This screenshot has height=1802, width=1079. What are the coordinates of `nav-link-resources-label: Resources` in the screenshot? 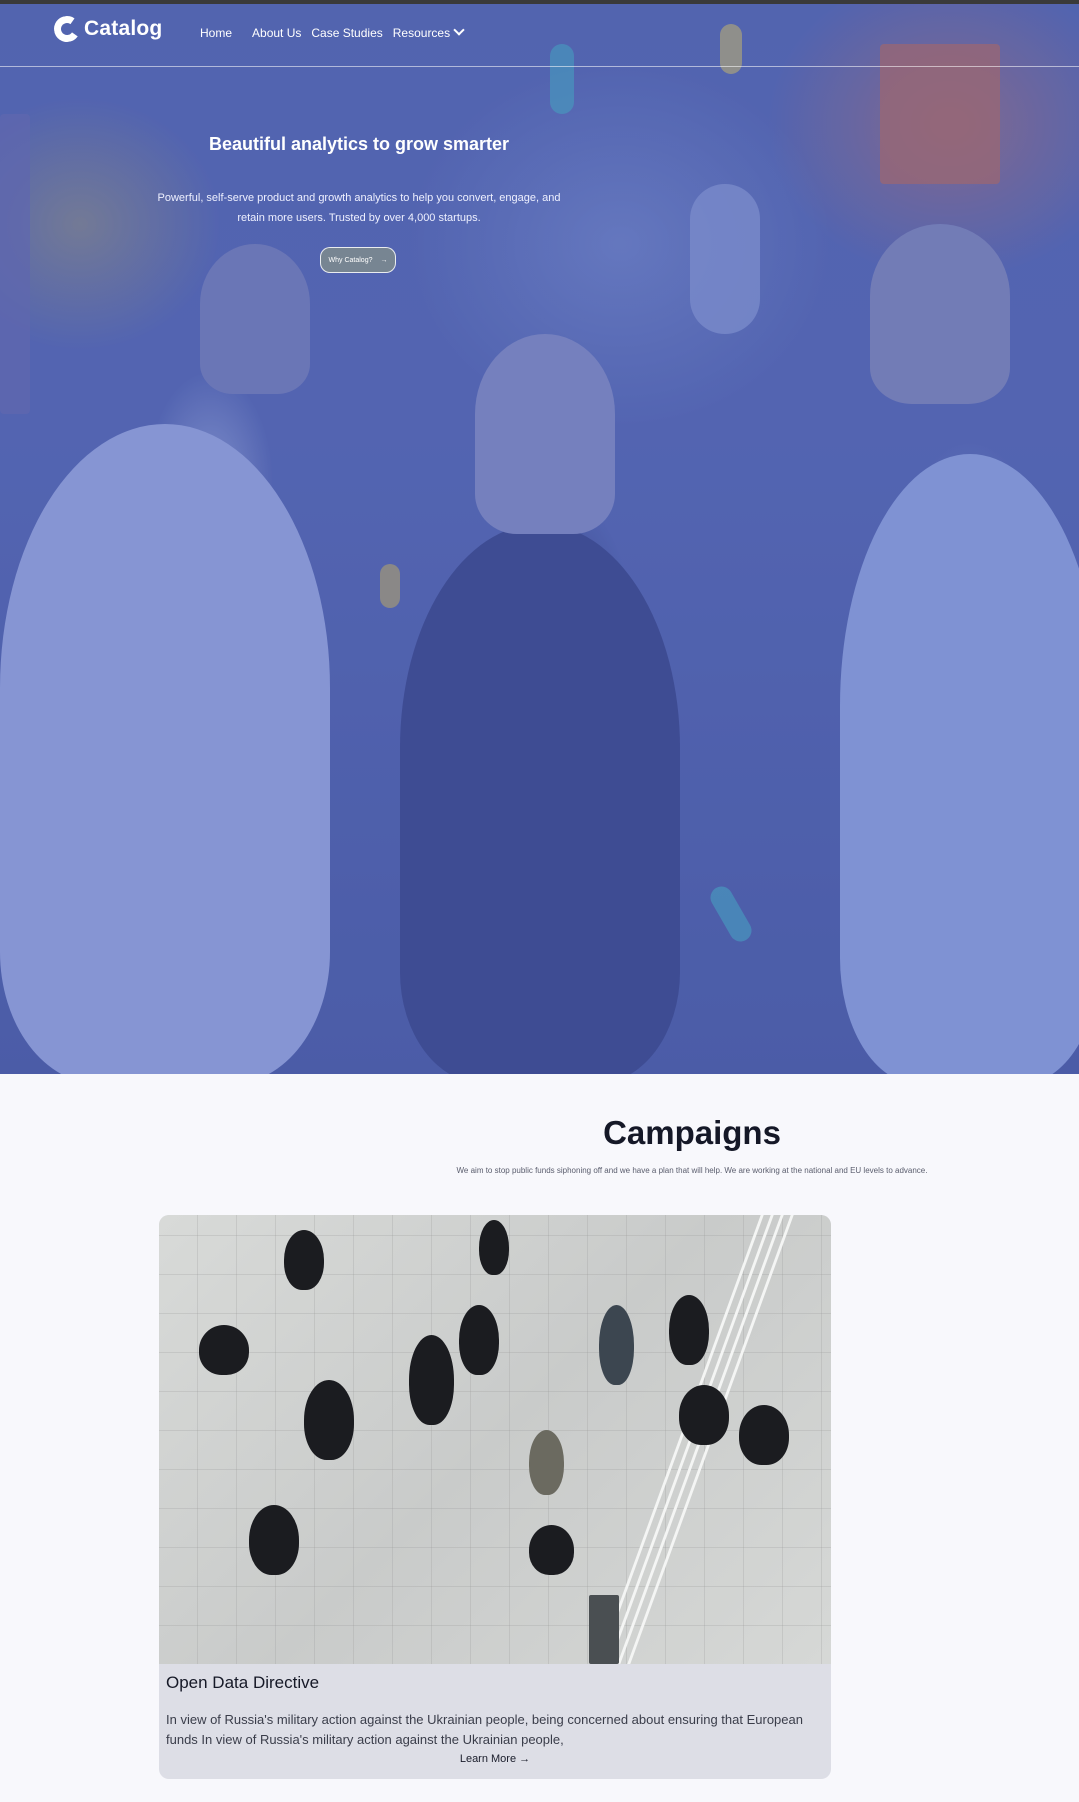 It's located at (421, 33).